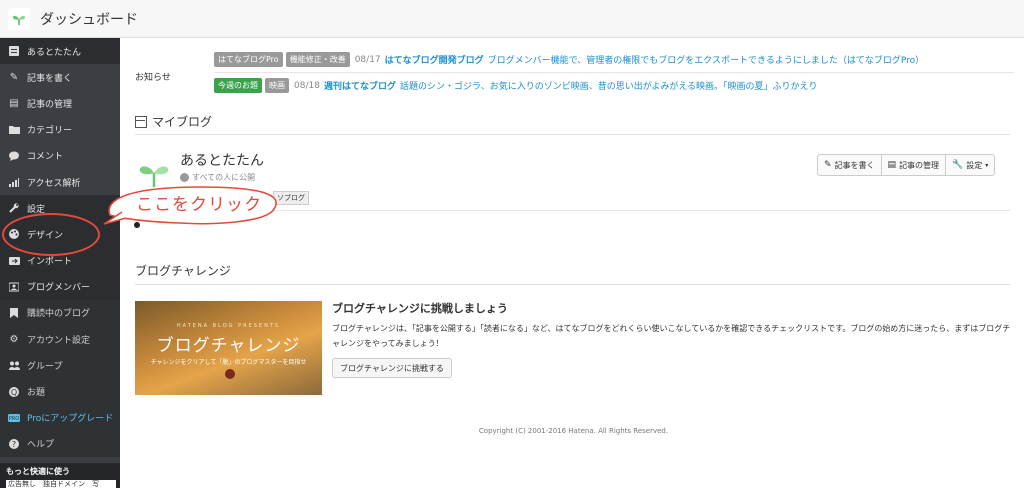 The width and height of the screenshot is (1024, 488). What do you see at coordinates (89, 19) in the screenshot?
I see `page-title: ダッシュボード` at bounding box center [89, 19].